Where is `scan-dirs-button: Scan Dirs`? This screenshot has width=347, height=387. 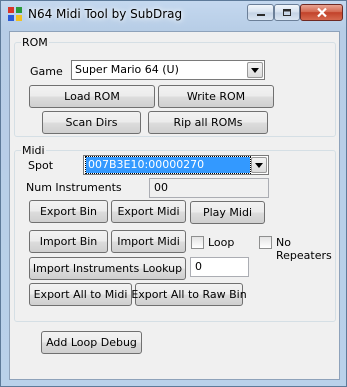
scan-dirs-button: Scan Dirs is located at coordinates (91, 122).